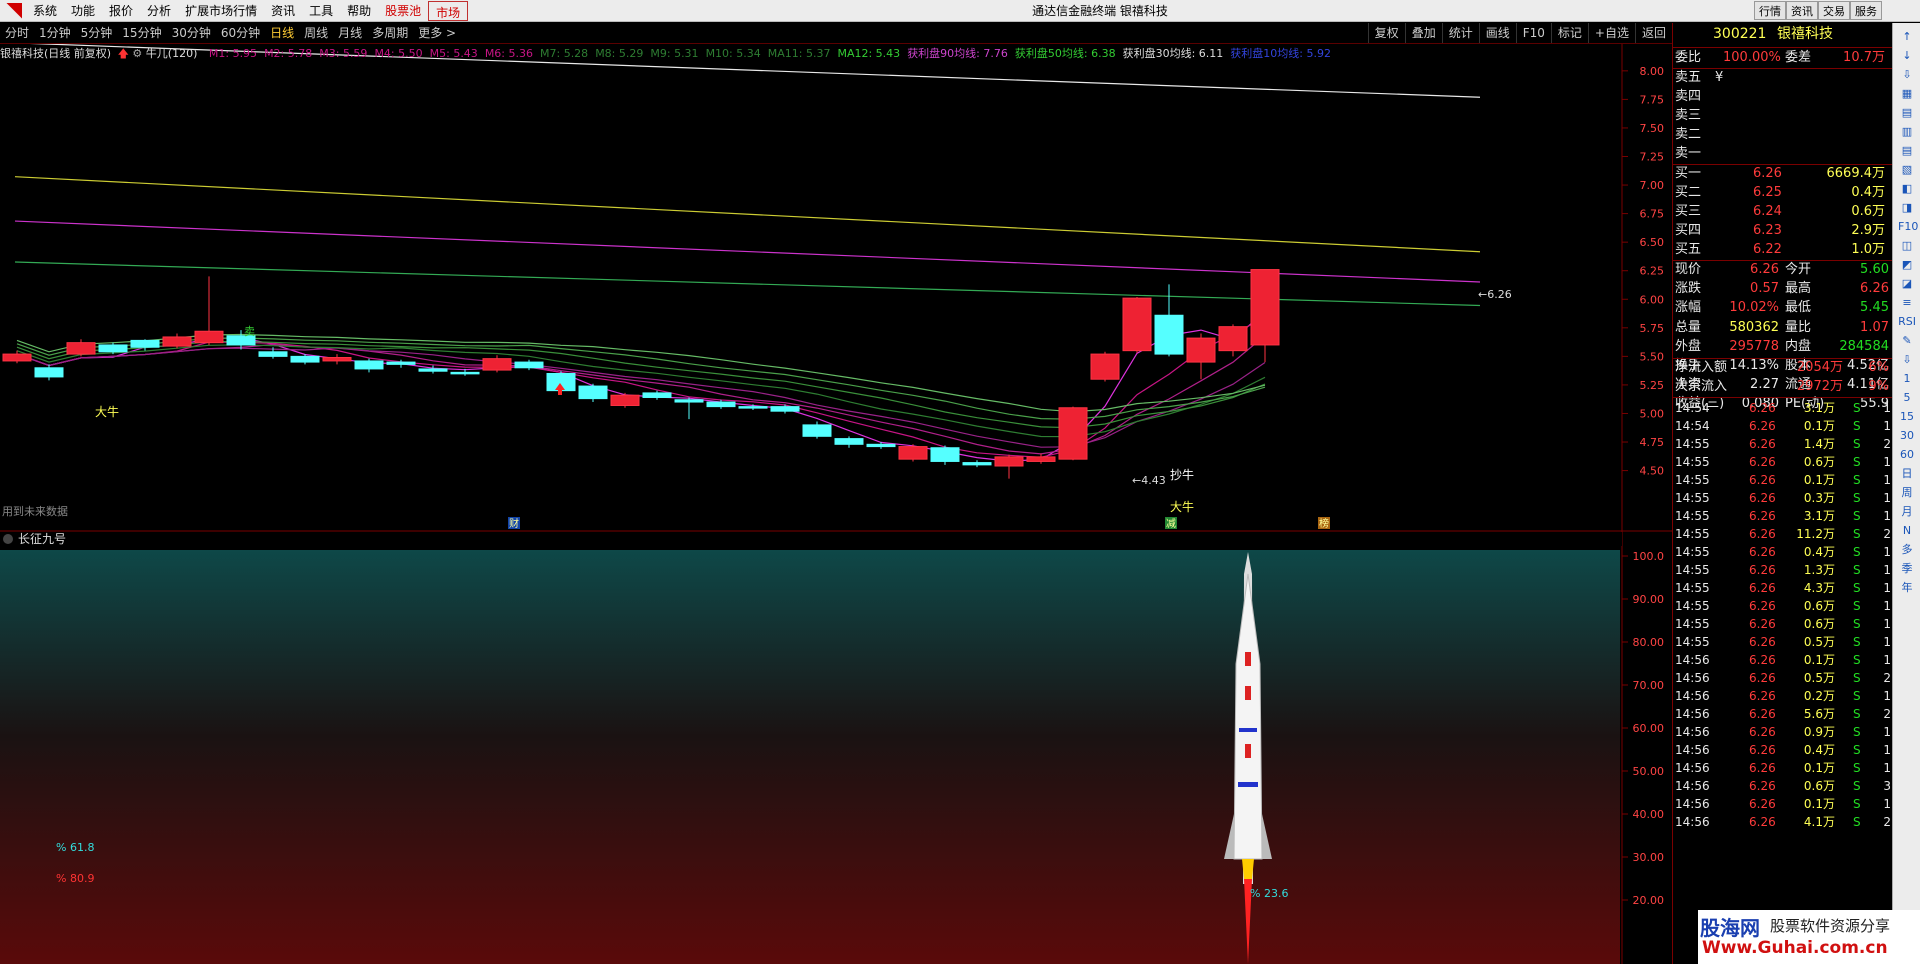  I want to click on tick-time: 14:55, so click(1692, 516).